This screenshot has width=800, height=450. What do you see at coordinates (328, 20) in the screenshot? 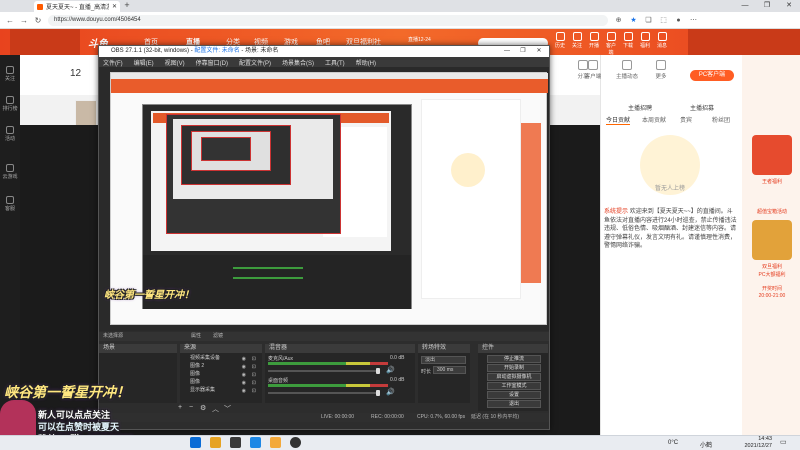
I see `url-input: https://www.douyu.com/4506454` at bounding box center [328, 20].